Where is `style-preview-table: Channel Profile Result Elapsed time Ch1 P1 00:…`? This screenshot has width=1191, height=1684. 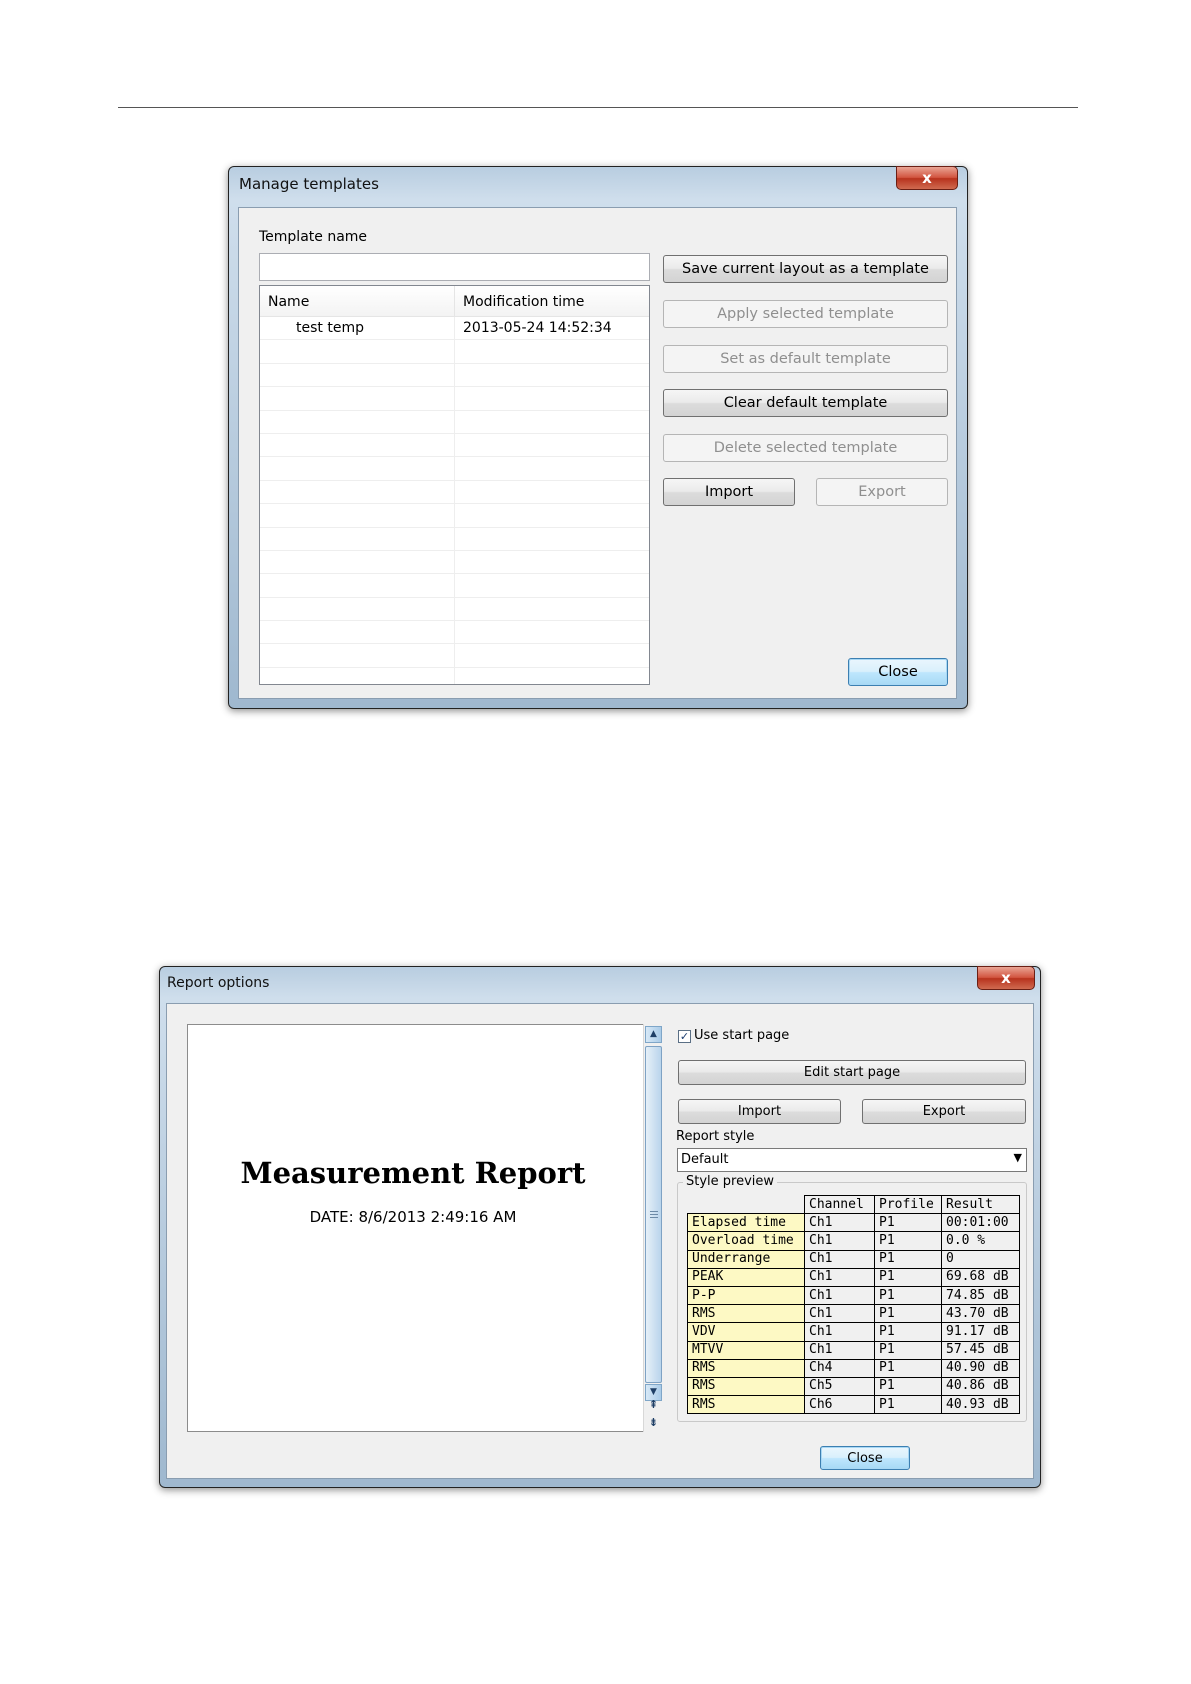 style-preview-table: Channel Profile Result Elapsed time Ch1 P1 00:… is located at coordinates (853, 1304).